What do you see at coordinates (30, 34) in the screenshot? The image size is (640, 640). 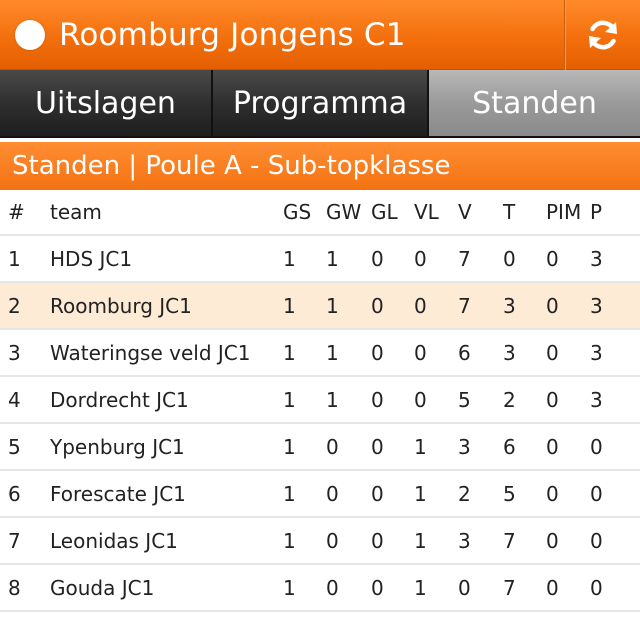 I see `status-dot-icon` at bounding box center [30, 34].